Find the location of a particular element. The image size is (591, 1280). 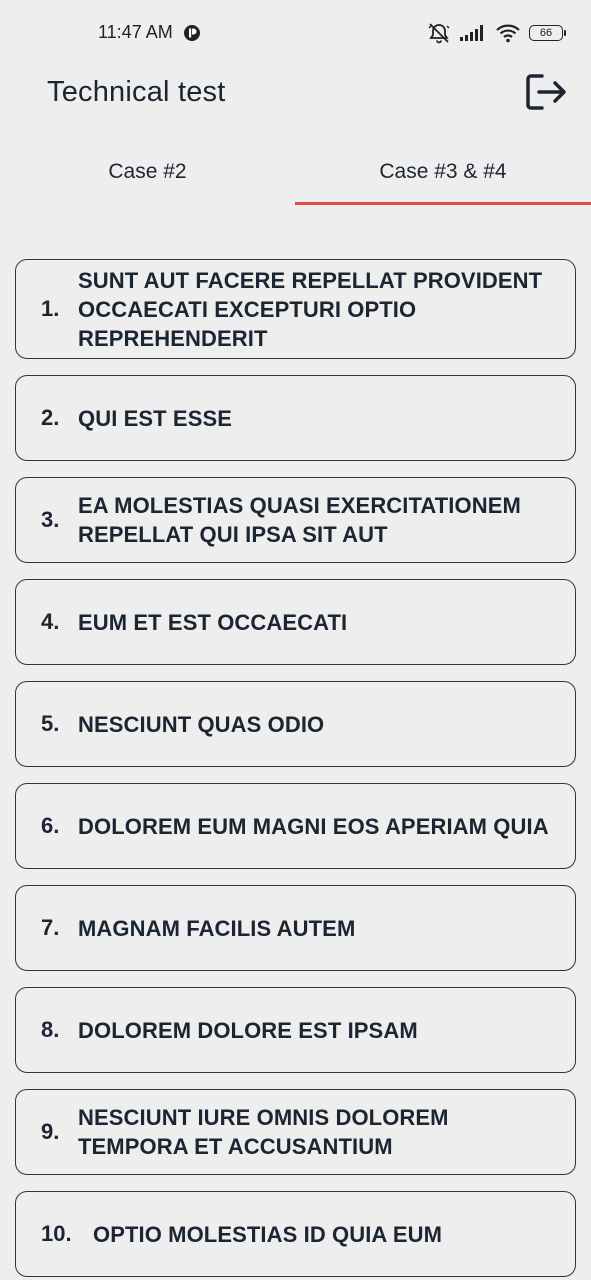

list-item: 7. MAGNAM FACILIS AUTEM is located at coordinates (295, 928).